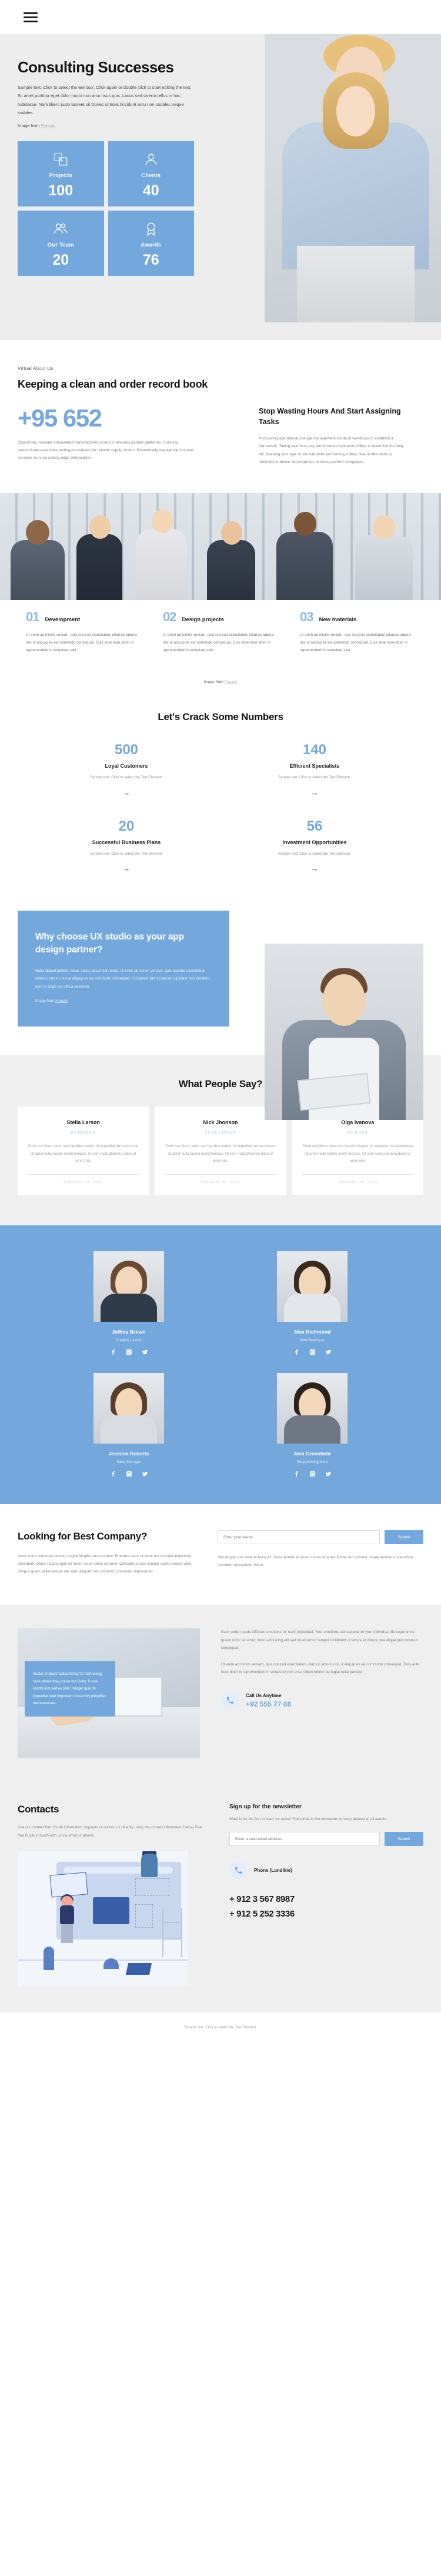 Image resolution: width=441 pixels, height=2576 pixels. I want to click on image-credit-prefix: Image from, so click(45, 1002).